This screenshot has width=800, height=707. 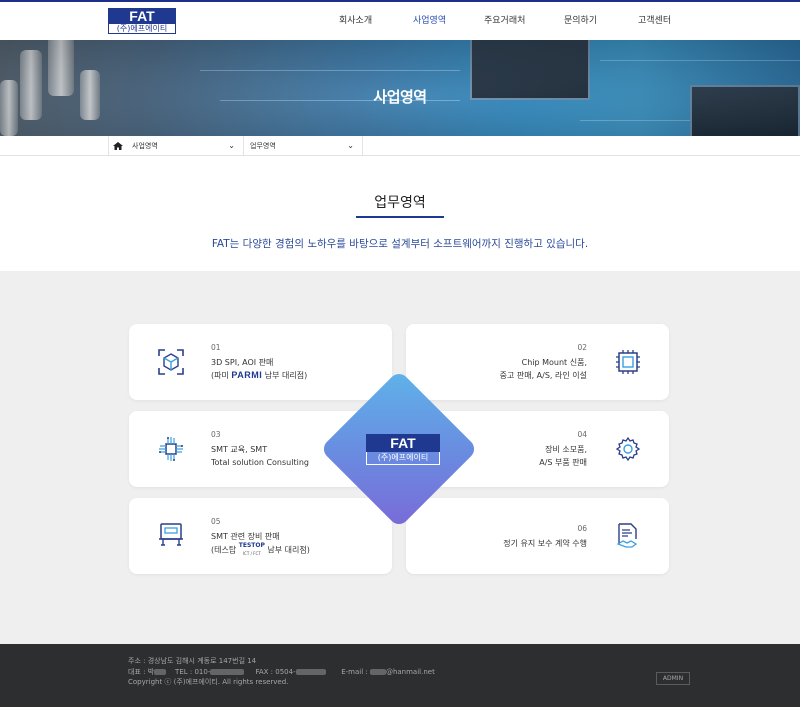 I want to click on breadcrumb-level1: 사업영역, so click(x=145, y=146).